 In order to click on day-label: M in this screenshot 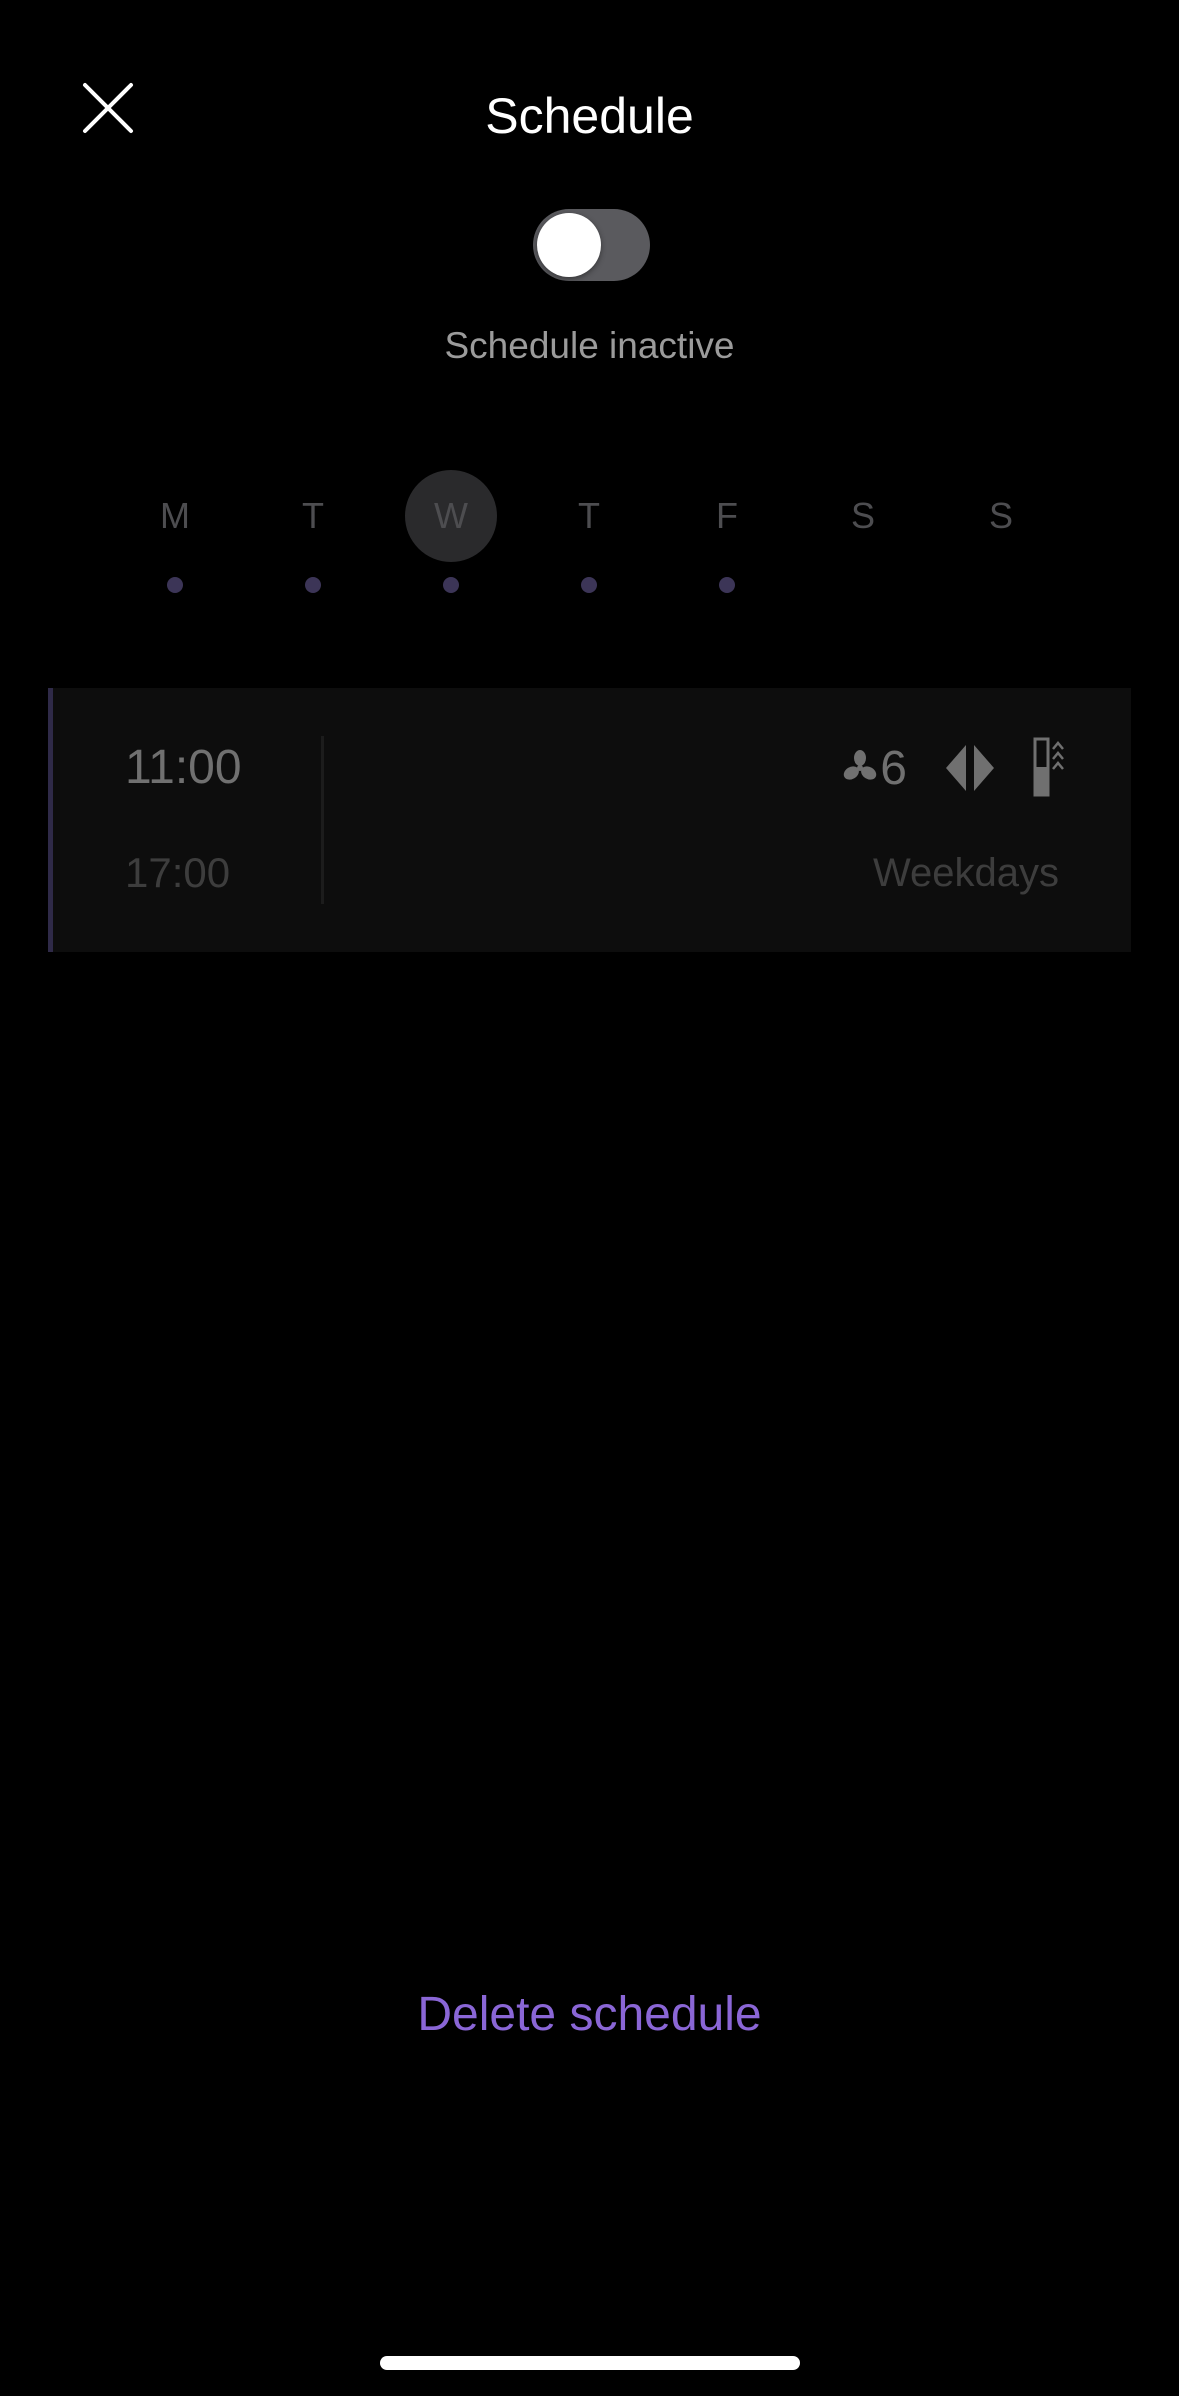, I will do `click(175, 515)`.